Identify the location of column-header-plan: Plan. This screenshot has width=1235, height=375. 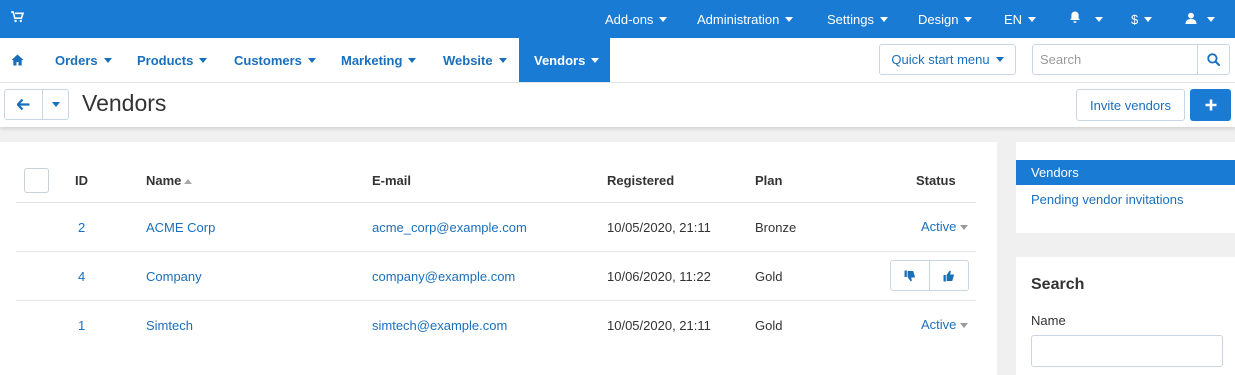
(768, 180).